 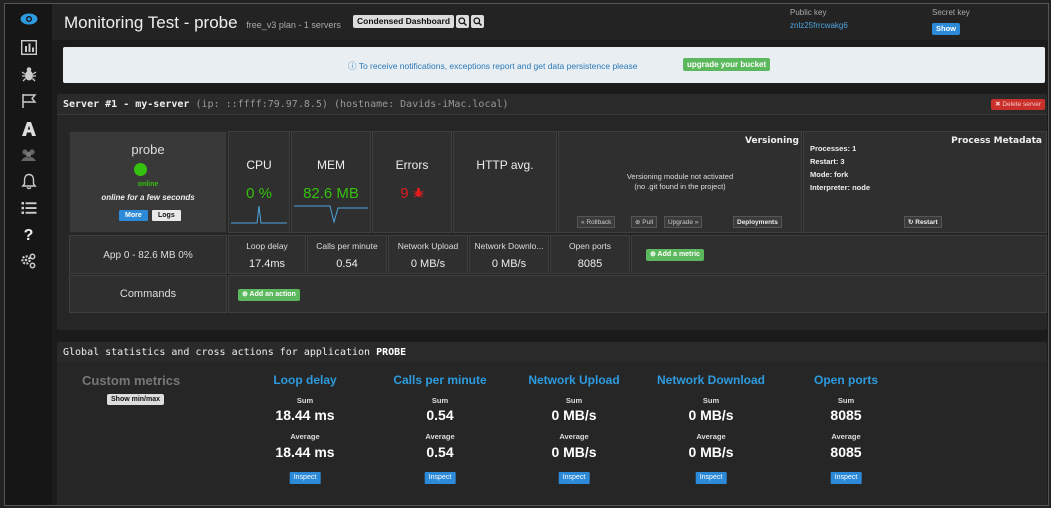 What do you see at coordinates (833, 148) in the screenshot?
I see `processes-count: Processes: 1` at bounding box center [833, 148].